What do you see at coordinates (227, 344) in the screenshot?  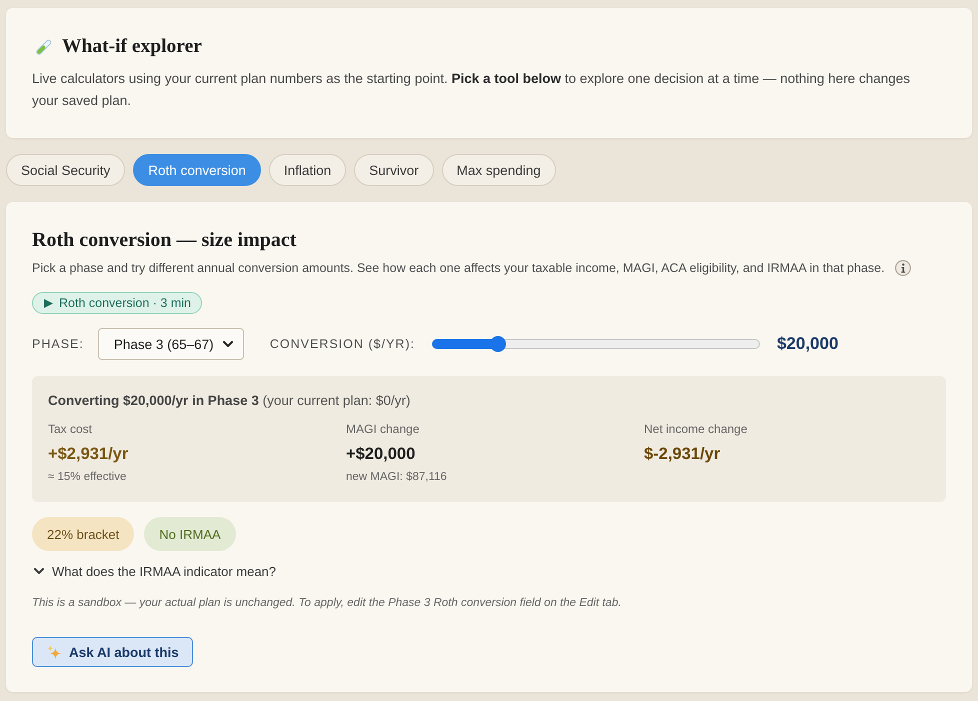 I see `chevron-down-icon` at bounding box center [227, 344].